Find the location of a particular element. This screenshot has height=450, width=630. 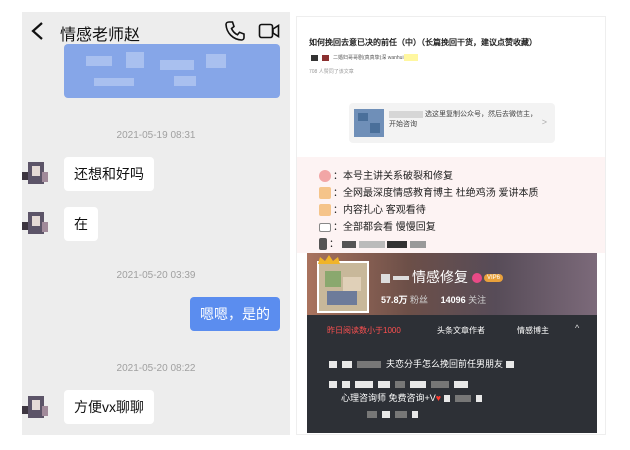

intro-line-text: ：全部都会看 慢慢回复 is located at coordinates (384, 227).